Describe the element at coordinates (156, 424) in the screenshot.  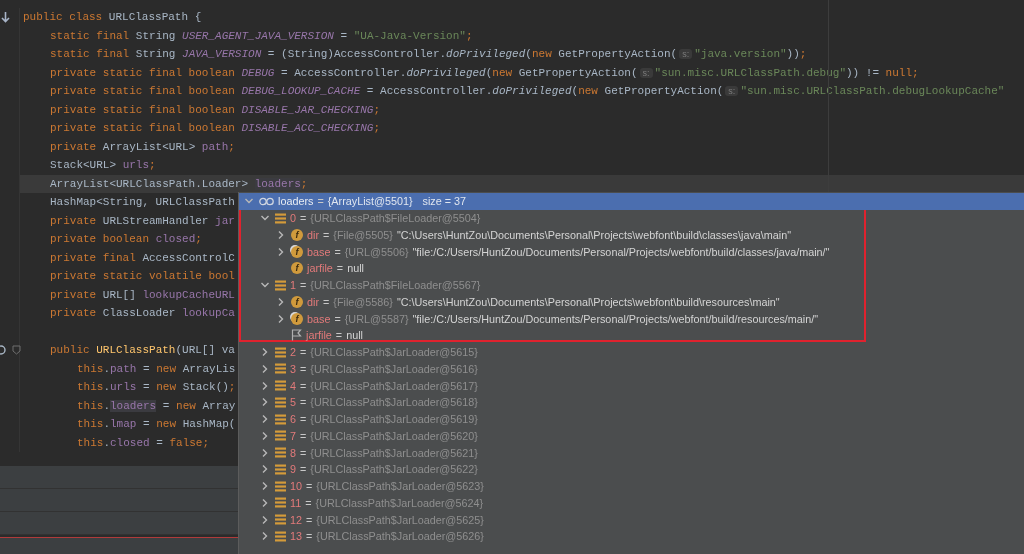
I see `code-line: this.lmap = new HashMap(` at that location.